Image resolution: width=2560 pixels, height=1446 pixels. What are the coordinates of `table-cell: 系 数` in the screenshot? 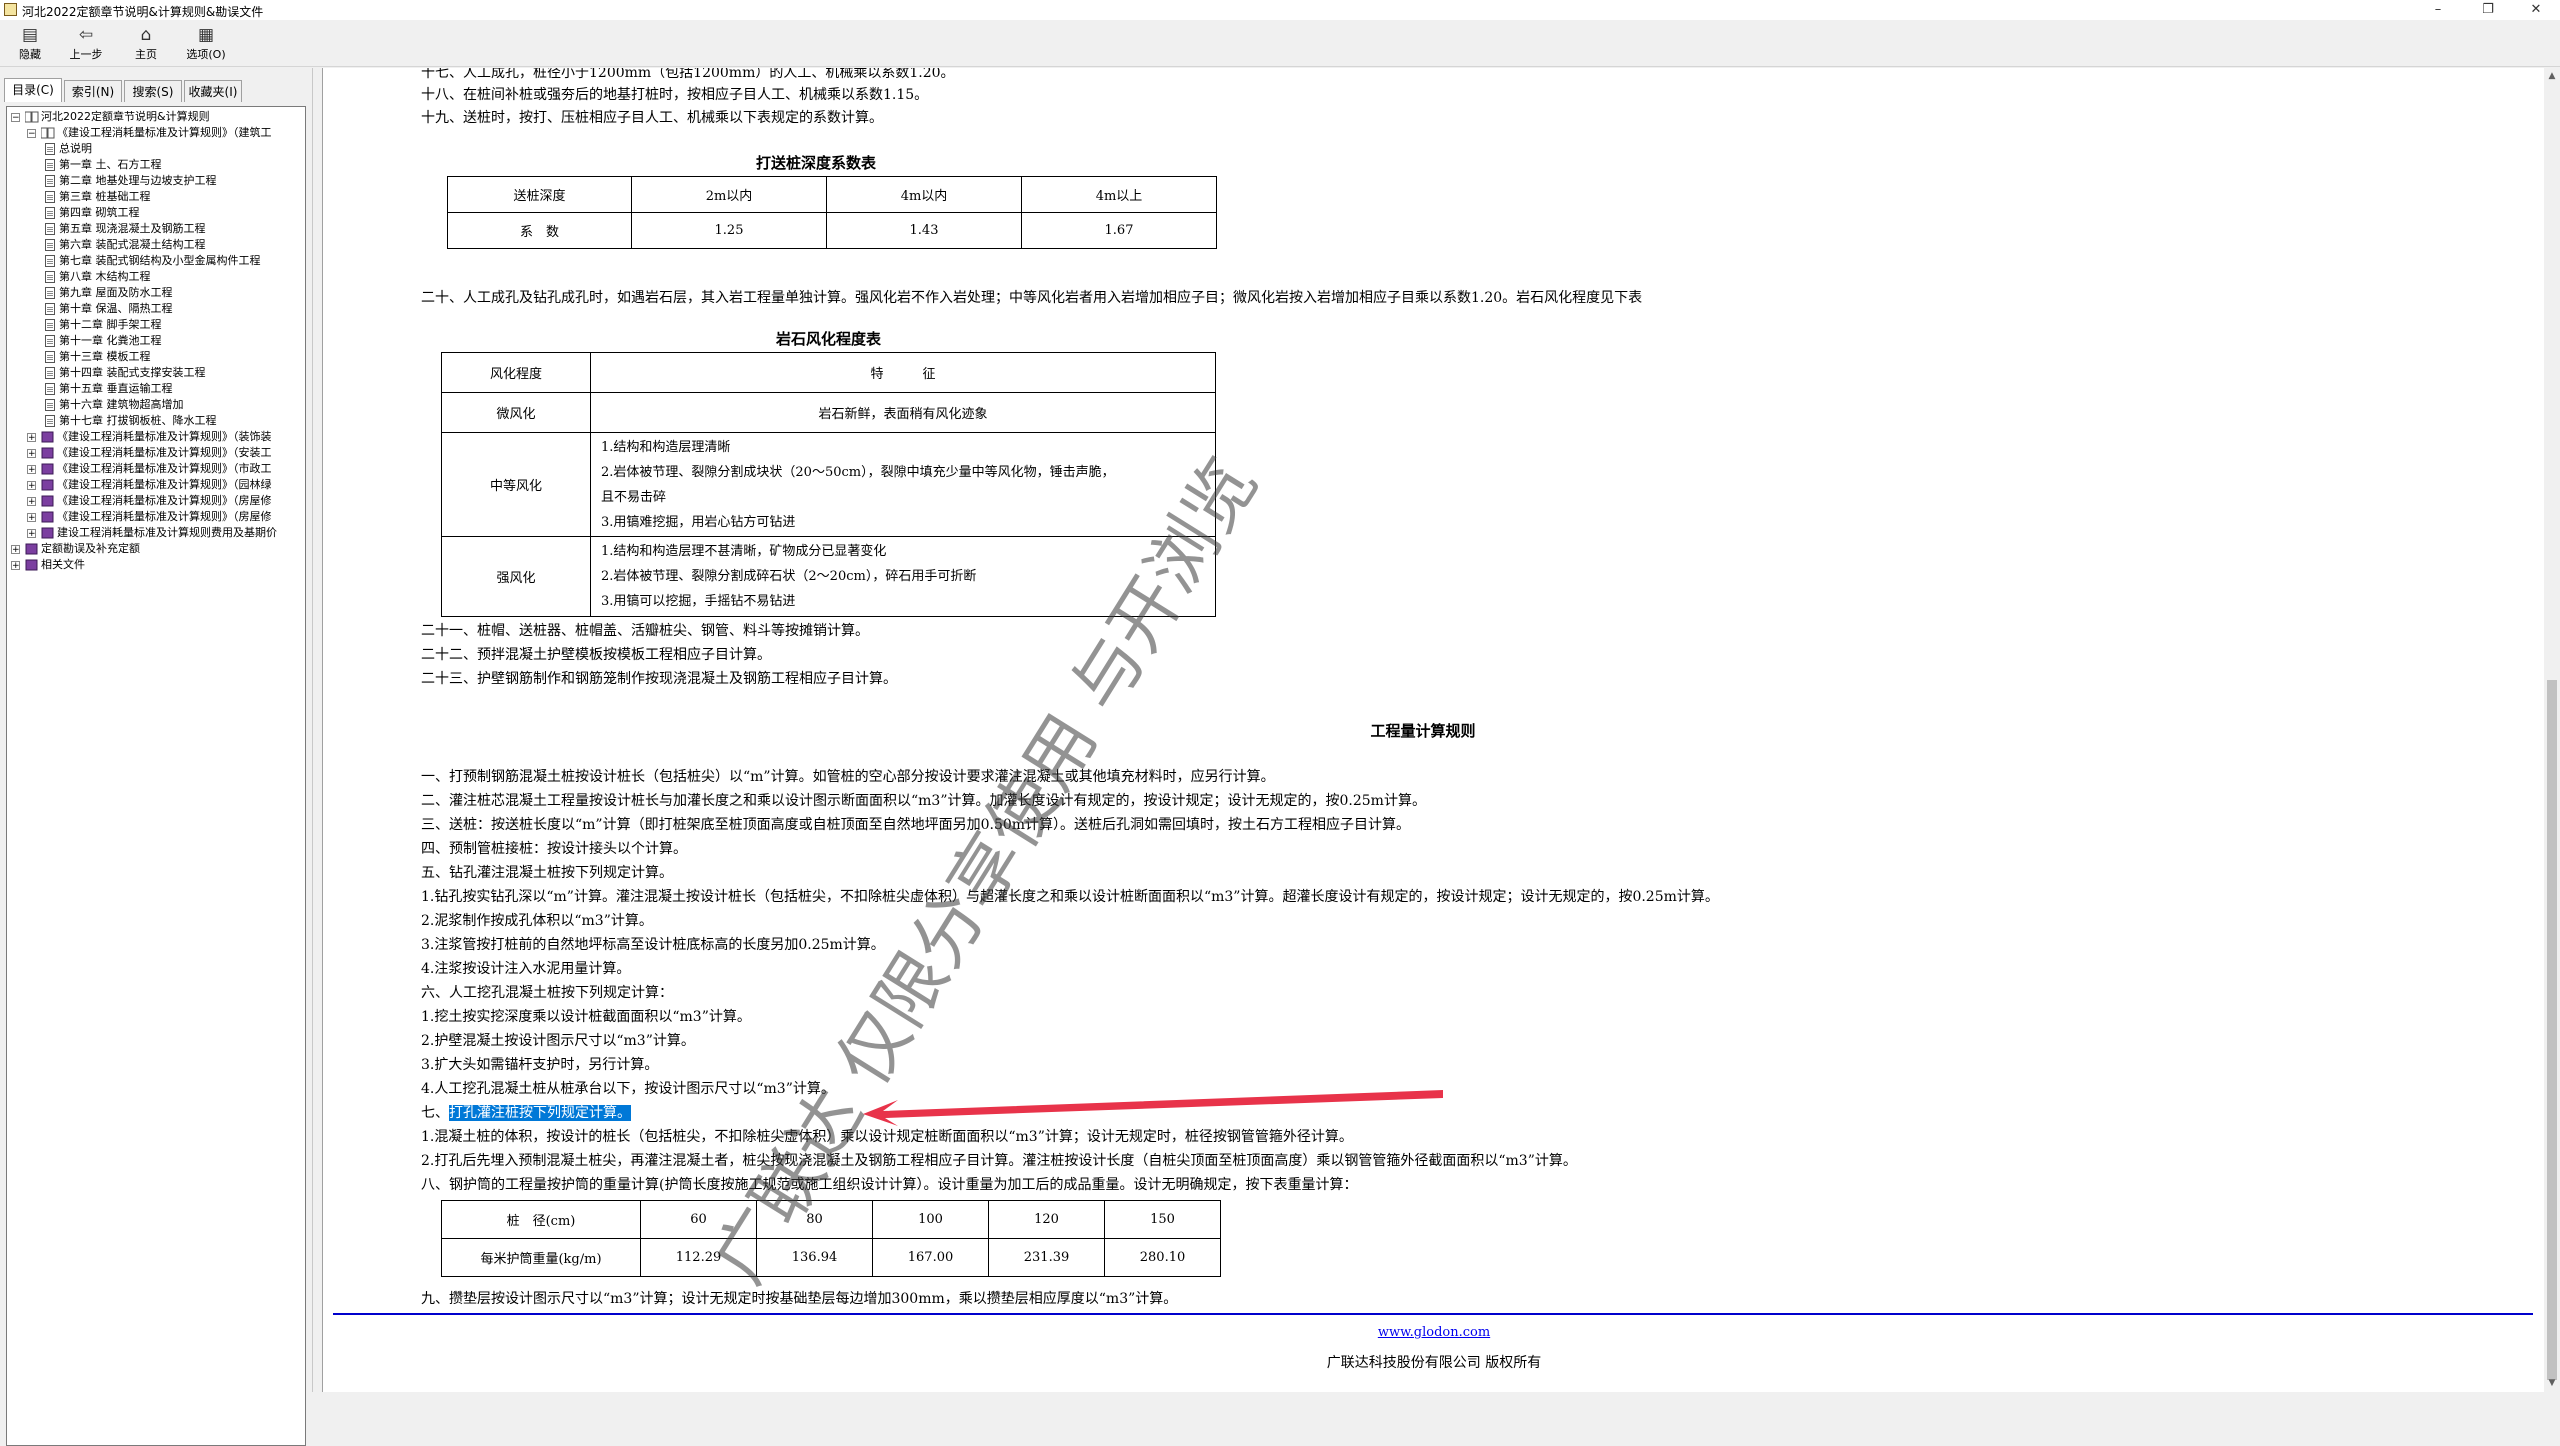 It's located at (539, 230).